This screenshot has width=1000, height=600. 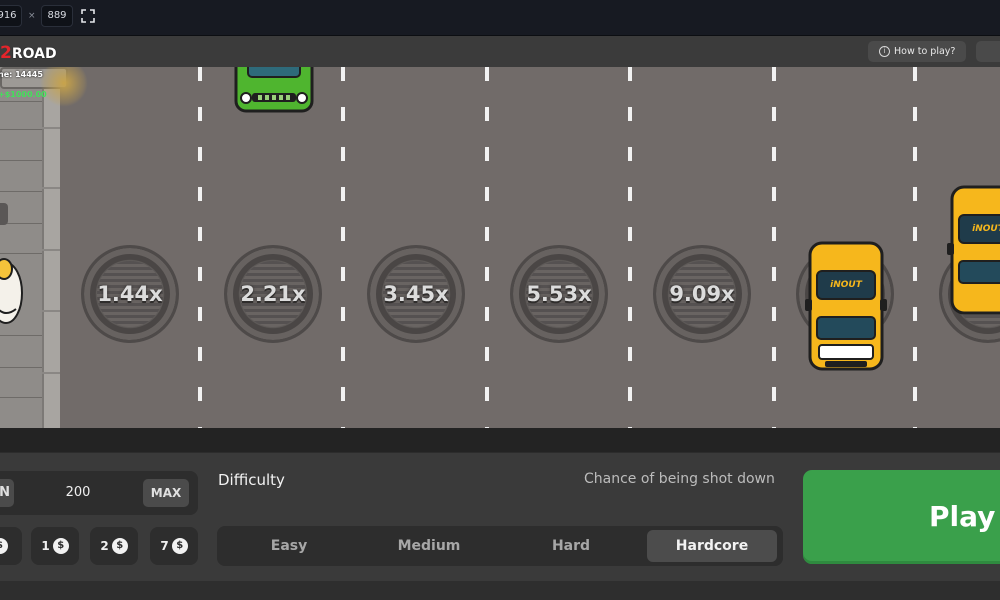 What do you see at coordinates (429, 546) in the screenshot?
I see `difficulty-medium: Medium` at bounding box center [429, 546].